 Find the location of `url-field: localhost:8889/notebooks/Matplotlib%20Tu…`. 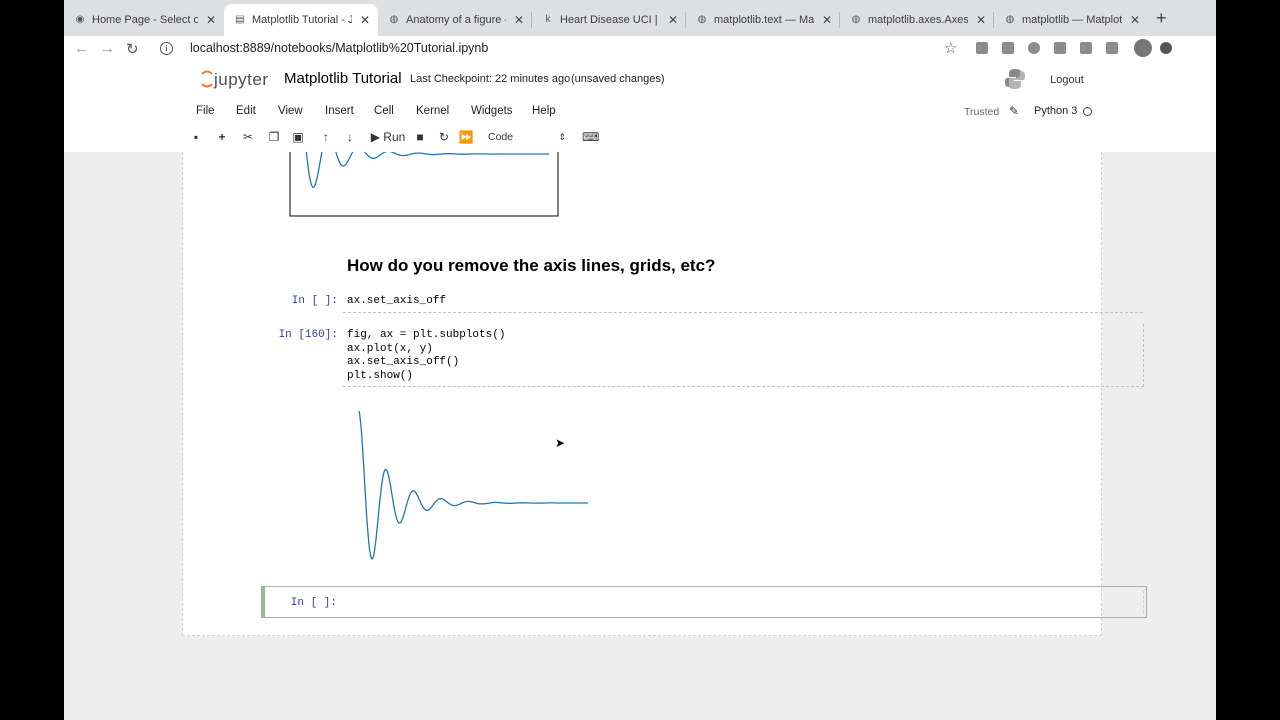

url-field: localhost:8889/notebooks/Matplotlib%20Tu… is located at coordinates (339, 48).